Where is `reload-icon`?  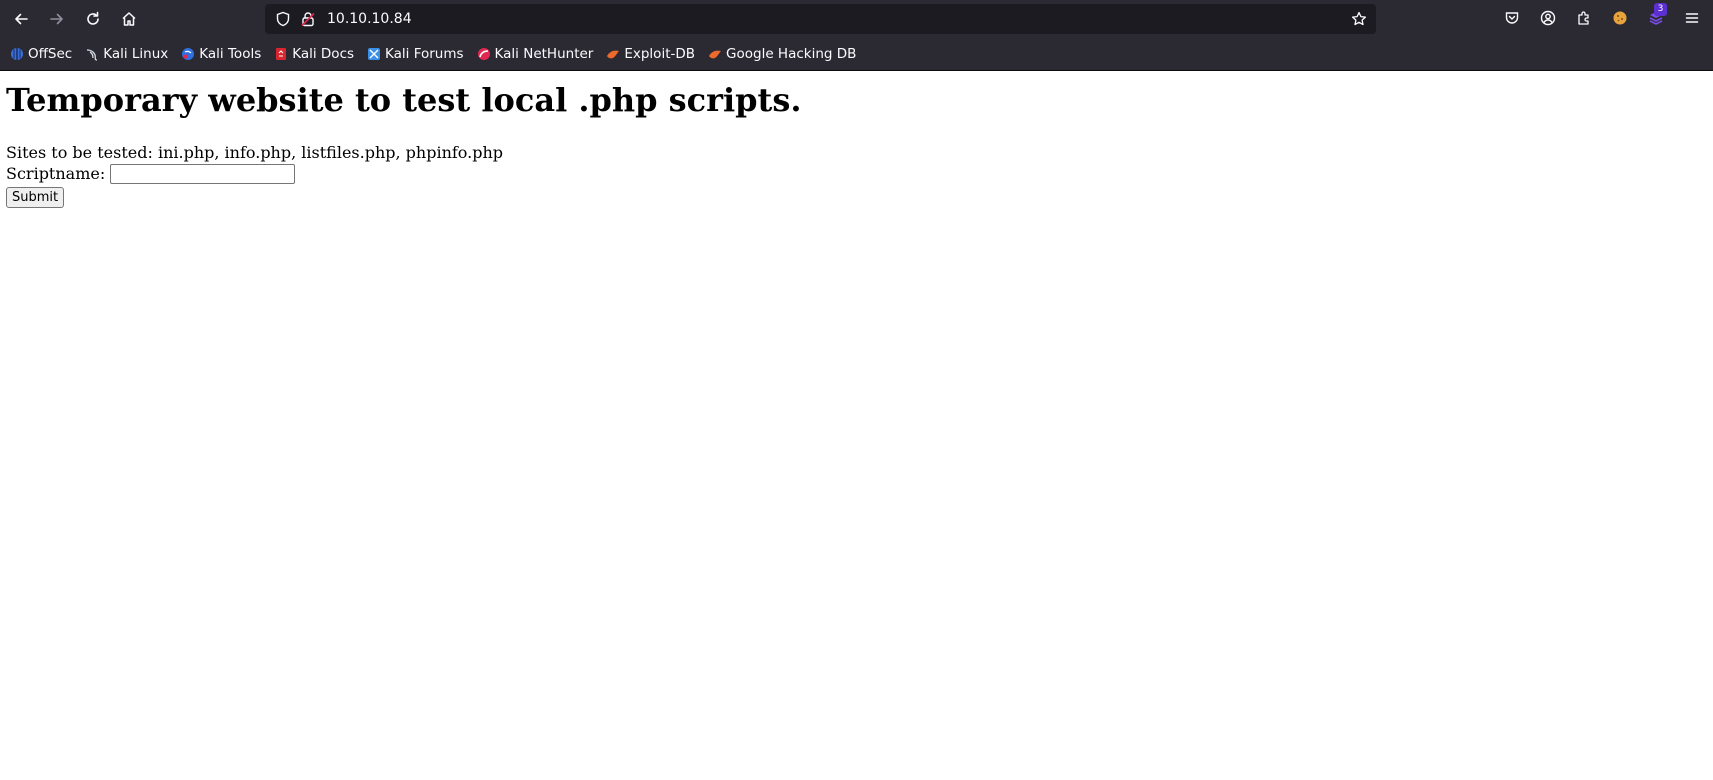 reload-icon is located at coordinates (93, 19).